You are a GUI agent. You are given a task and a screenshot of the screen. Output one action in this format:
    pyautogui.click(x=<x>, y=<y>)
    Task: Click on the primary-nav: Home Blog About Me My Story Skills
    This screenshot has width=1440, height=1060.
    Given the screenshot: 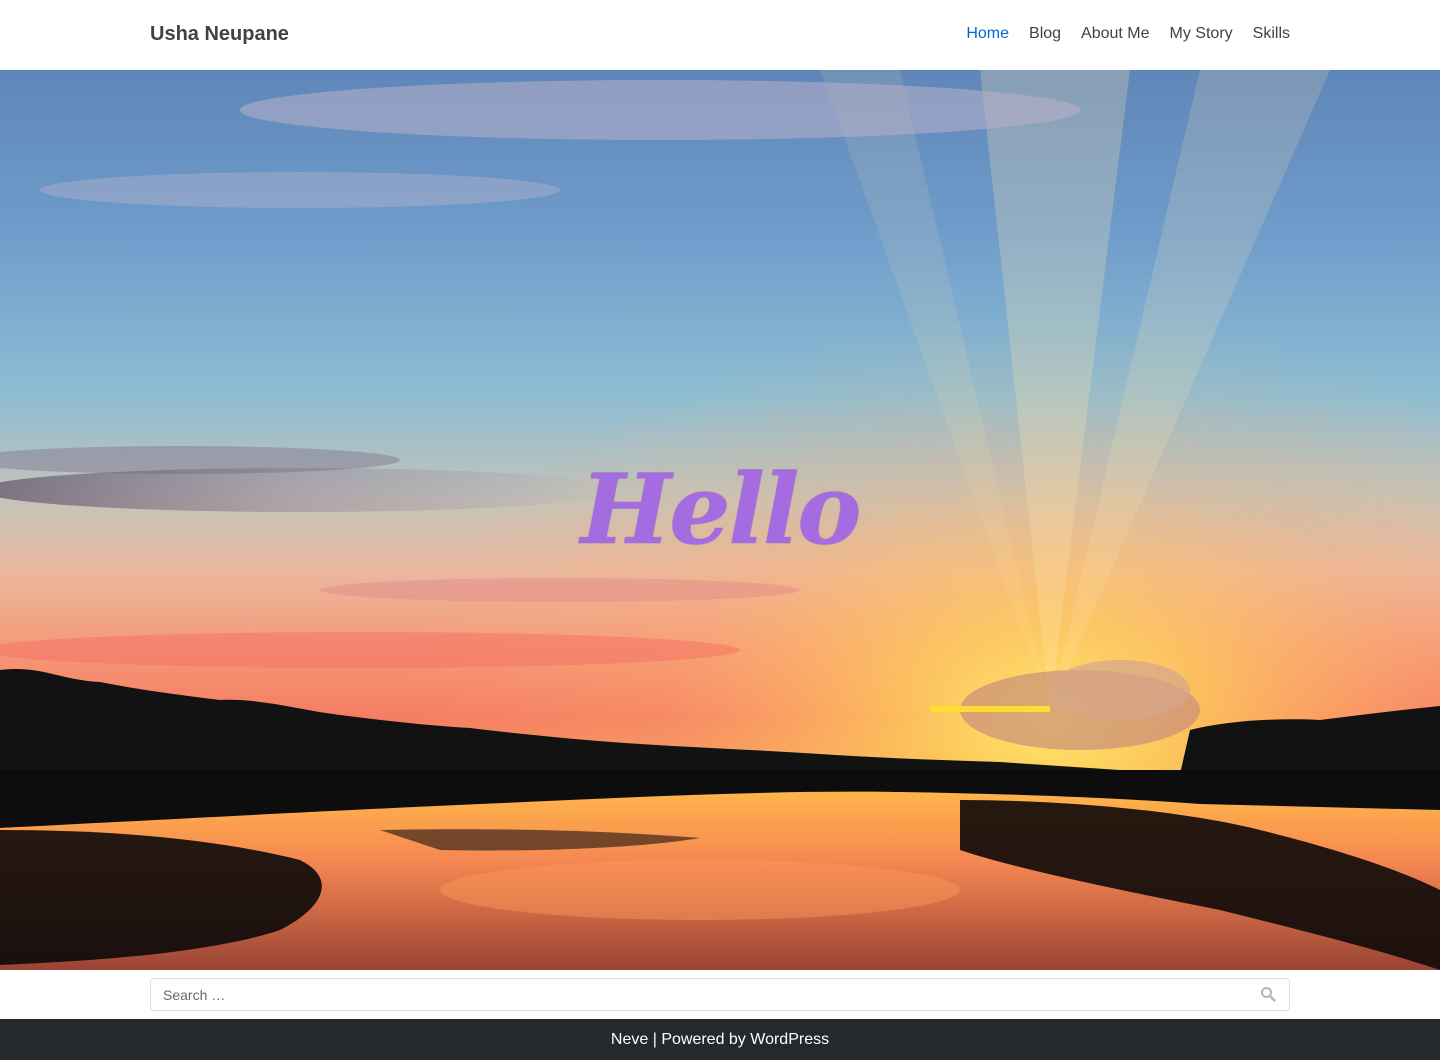 What is the action you would take?
    pyautogui.click(x=1128, y=34)
    